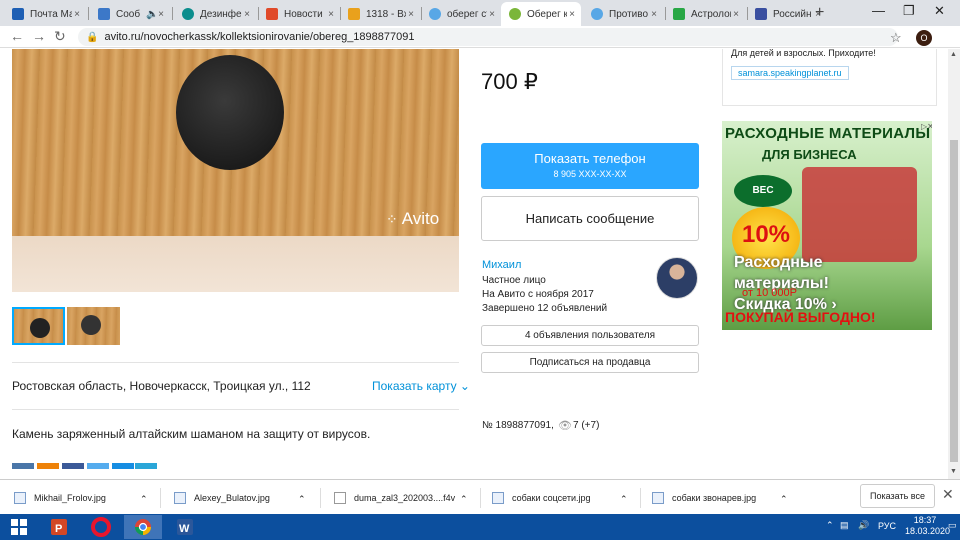  What do you see at coordinates (705, 14) in the screenshot?
I see `browser-tab: Астролог ×` at bounding box center [705, 14].